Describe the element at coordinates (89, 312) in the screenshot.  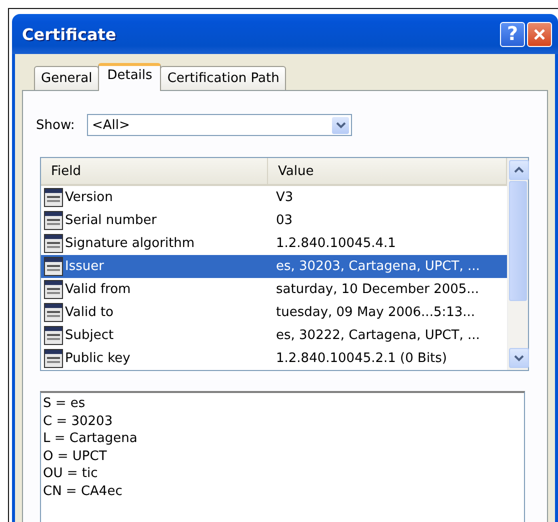
I see `field-name: Valid to` at that location.